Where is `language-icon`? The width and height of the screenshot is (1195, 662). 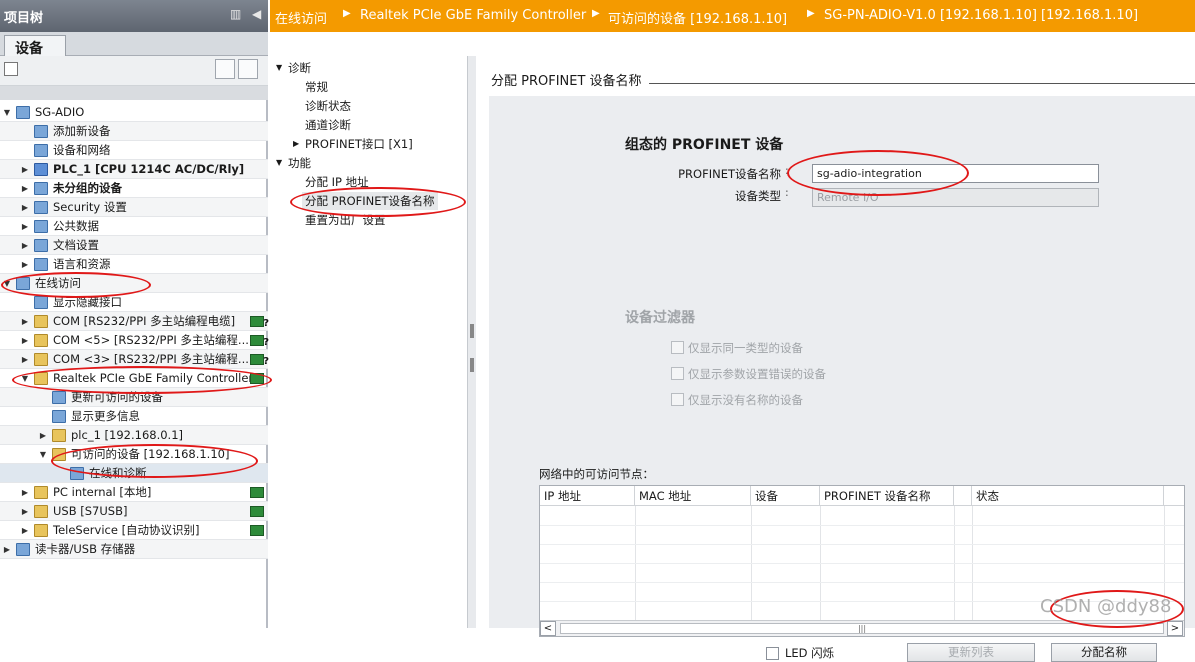
language-icon is located at coordinates (41, 264).